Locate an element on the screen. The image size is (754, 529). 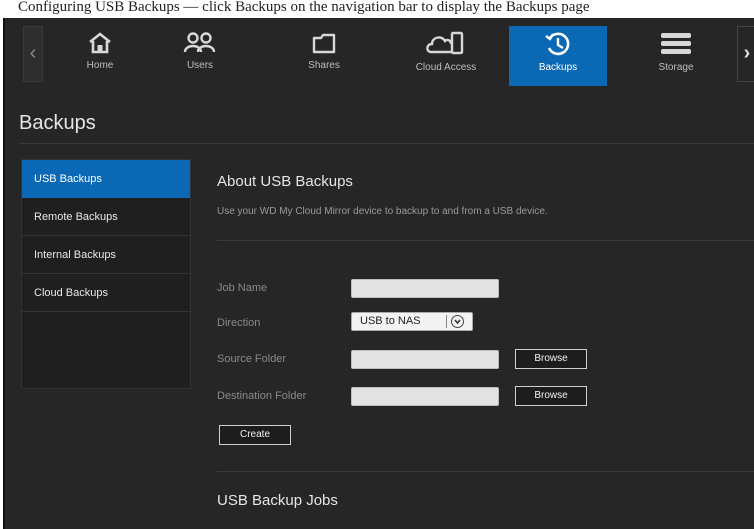
nav-item-home: Home is located at coordinates (100, 56).